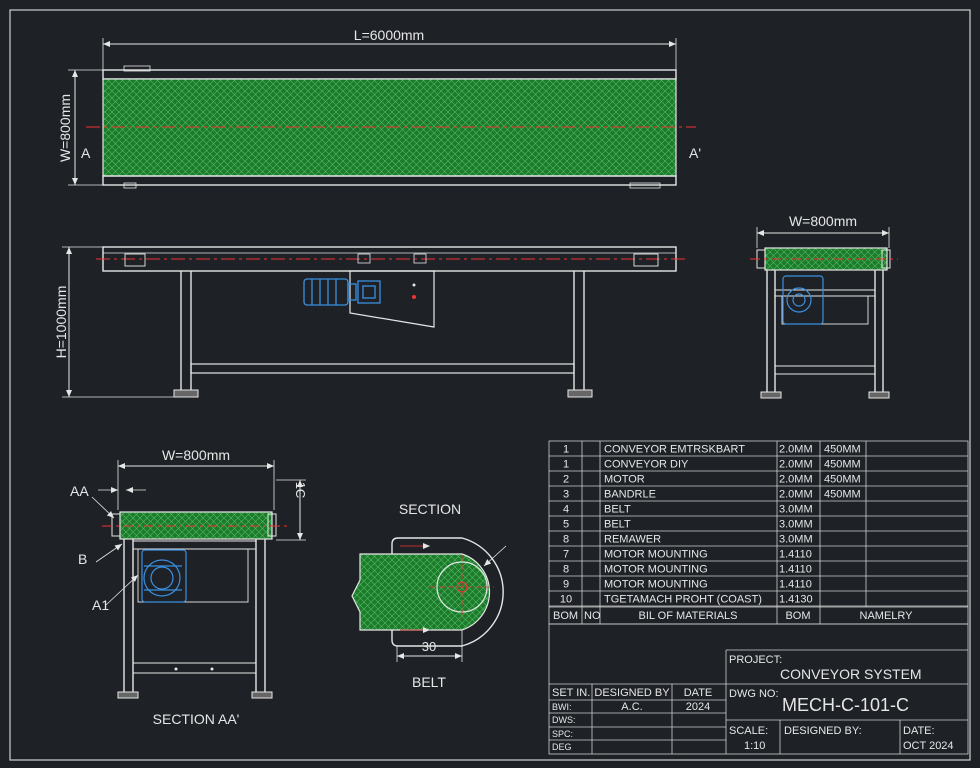  Describe the element at coordinates (382, 368) in the screenshot. I see `cross-brace` at that location.